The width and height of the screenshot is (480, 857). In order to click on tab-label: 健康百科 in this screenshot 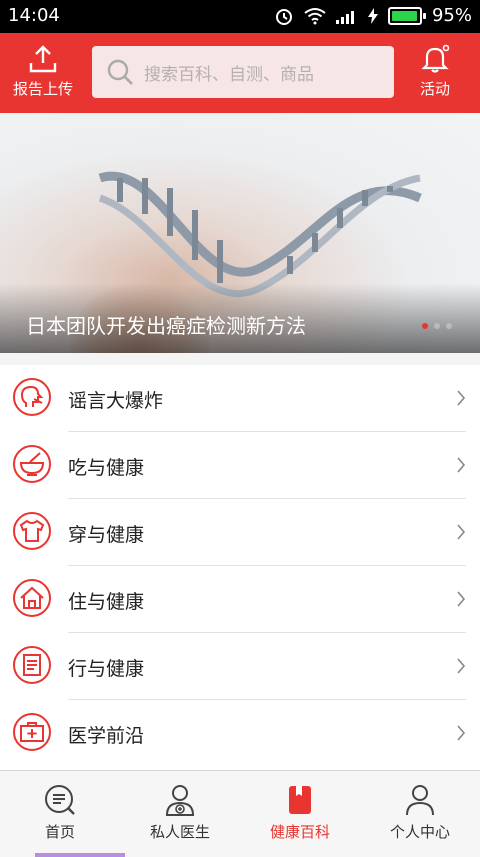, I will do `click(299, 832)`.